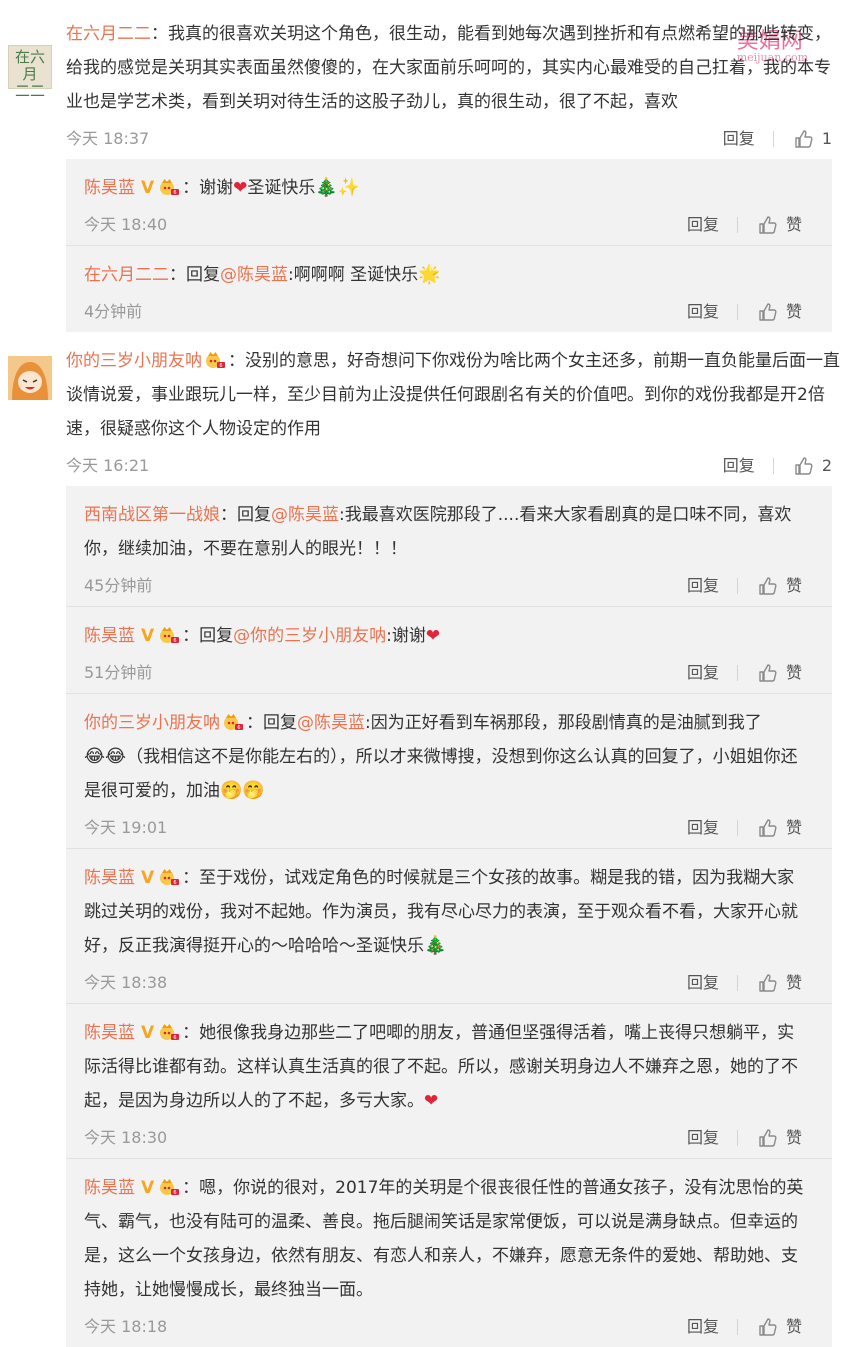 The width and height of the screenshot is (860, 1347). I want to click on reply-time: 今天 18:30, so click(126, 1137).